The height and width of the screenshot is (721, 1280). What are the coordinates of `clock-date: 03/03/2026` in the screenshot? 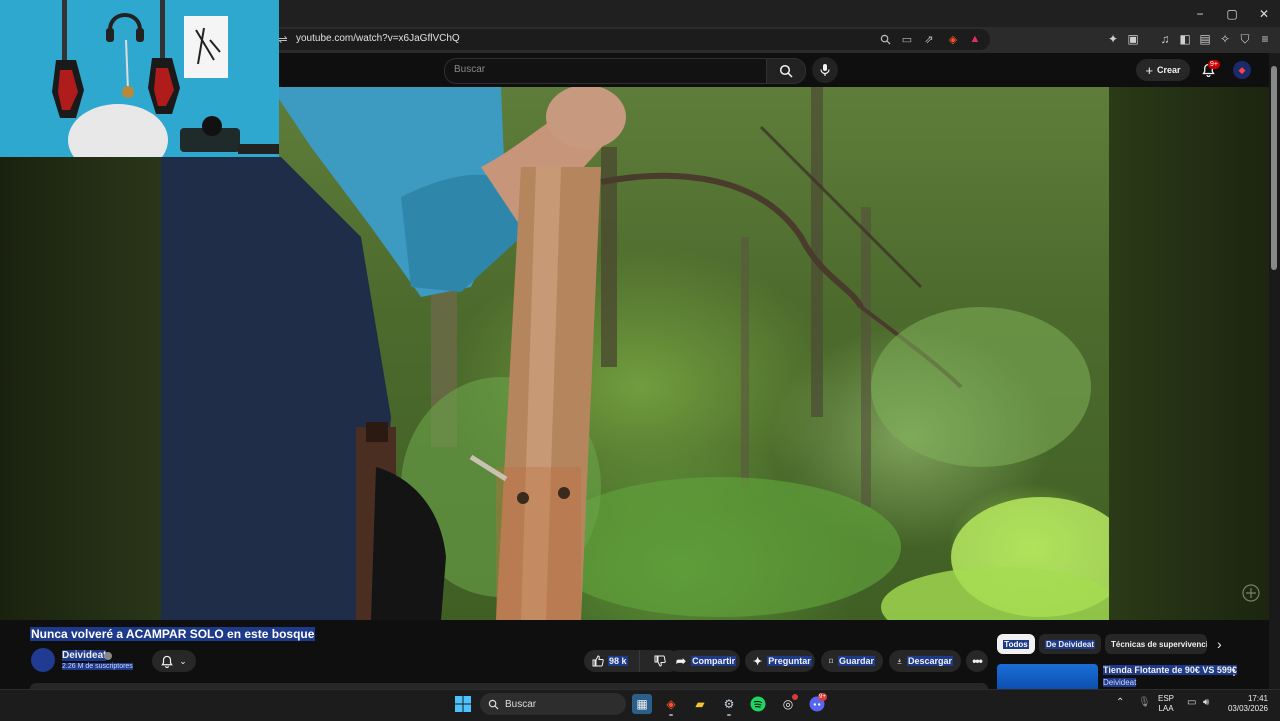 It's located at (1247, 708).